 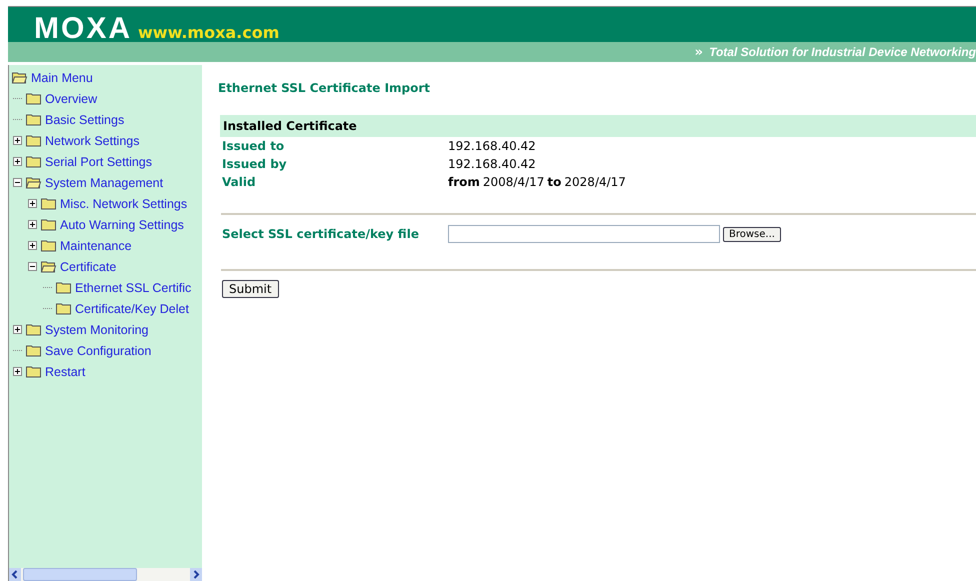 What do you see at coordinates (196, 574) in the screenshot?
I see `scroll-right-button` at bounding box center [196, 574].